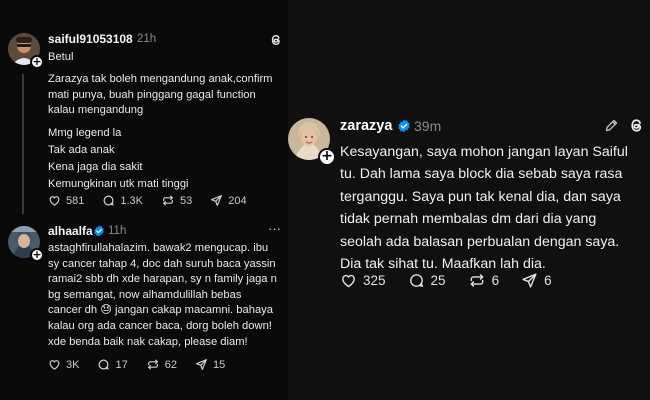 The width and height of the screenshot is (650, 400). Describe the element at coordinates (63, 364) in the screenshot. I see `like-button: 3K` at that location.